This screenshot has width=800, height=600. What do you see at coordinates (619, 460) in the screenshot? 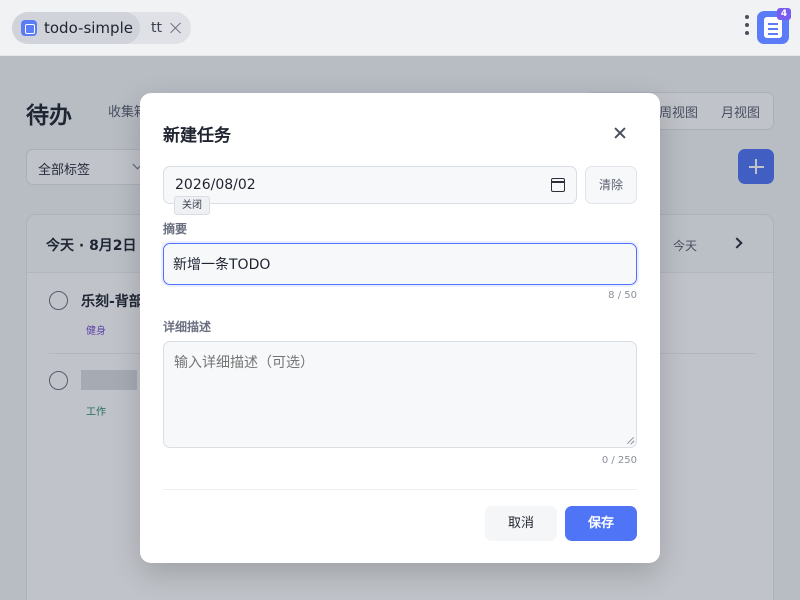
I see `description-char-count: 0 / 250` at bounding box center [619, 460].